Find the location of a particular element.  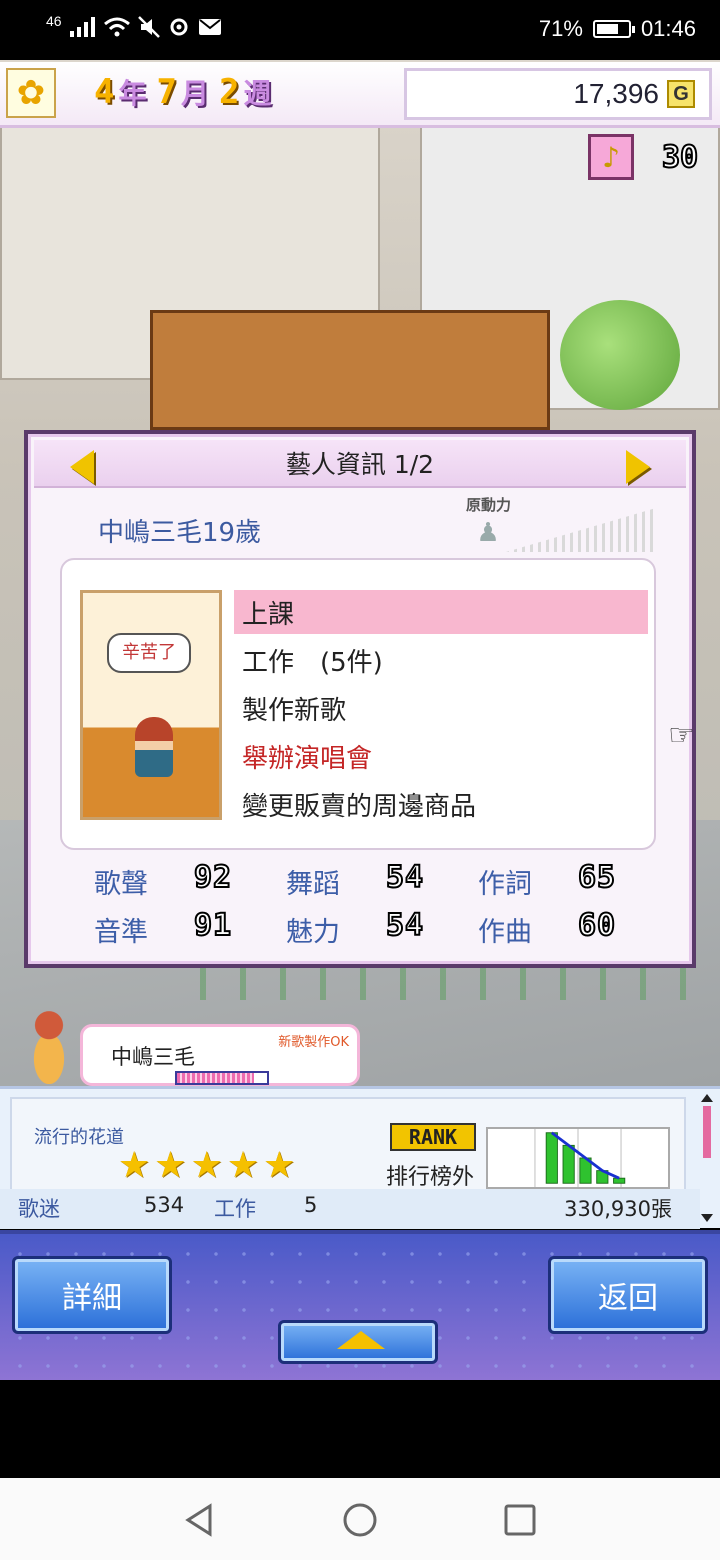

stat-label: 歌聲 is located at coordinates (121, 884).